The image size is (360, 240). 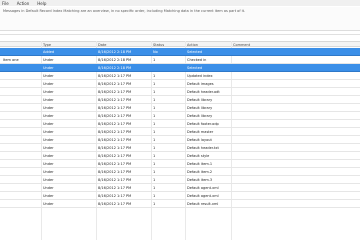 I want to click on divider, so click(x=180, y=34).